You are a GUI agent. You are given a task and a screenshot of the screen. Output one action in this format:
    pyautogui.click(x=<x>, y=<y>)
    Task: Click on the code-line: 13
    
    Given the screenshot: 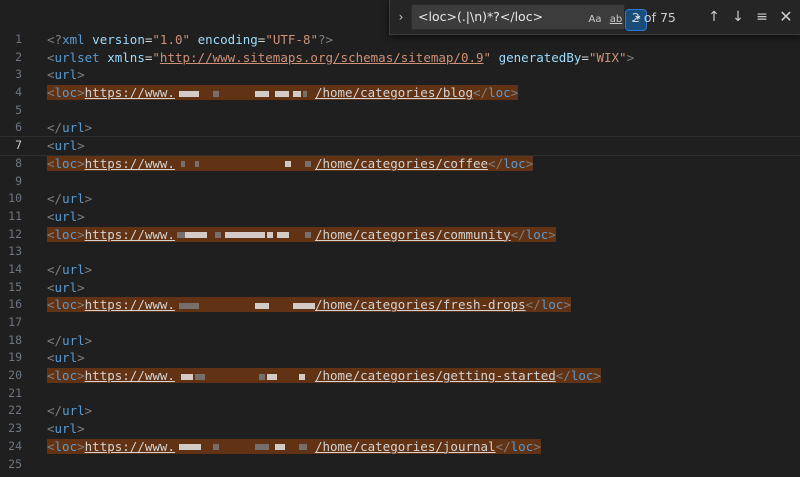 What is the action you would take?
    pyautogui.click(x=400, y=252)
    